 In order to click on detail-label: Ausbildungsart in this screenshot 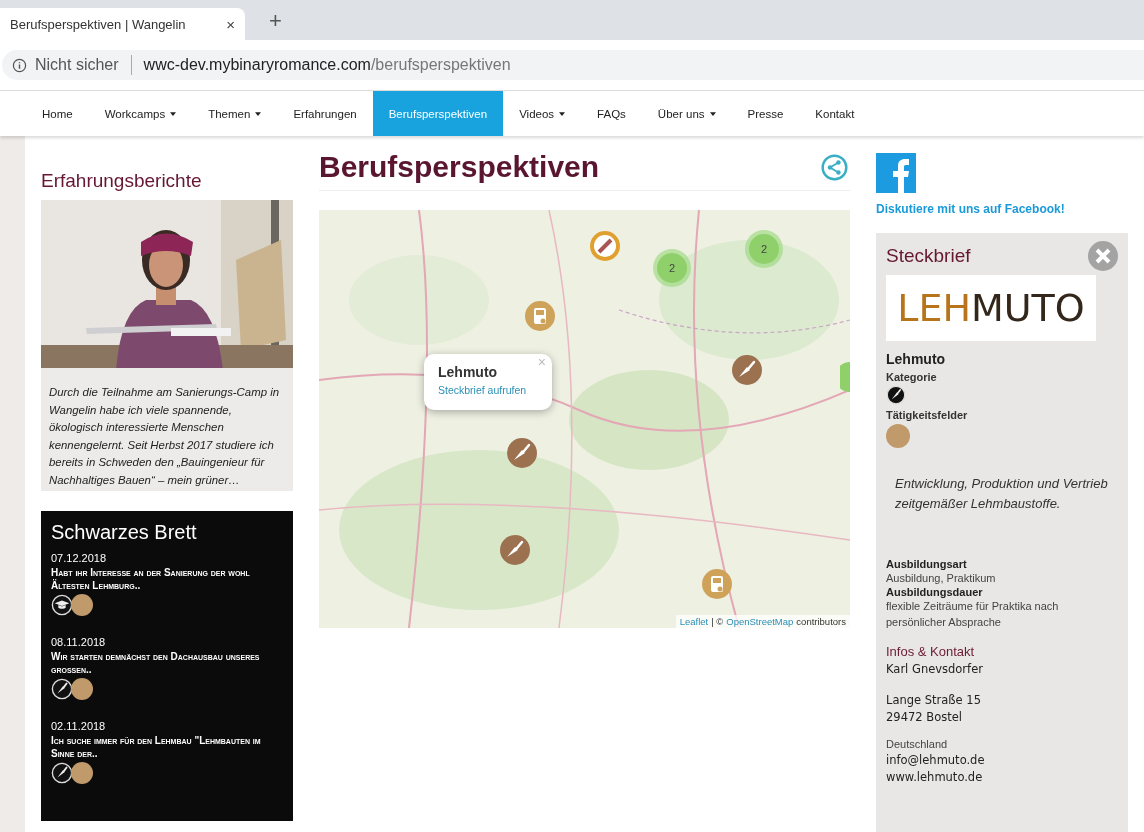, I will do `click(927, 564)`.